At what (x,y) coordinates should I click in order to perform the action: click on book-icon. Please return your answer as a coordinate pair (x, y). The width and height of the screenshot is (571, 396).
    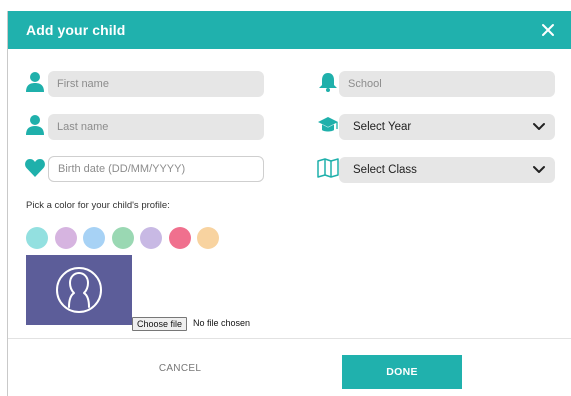
    Looking at the image, I should click on (328, 168).